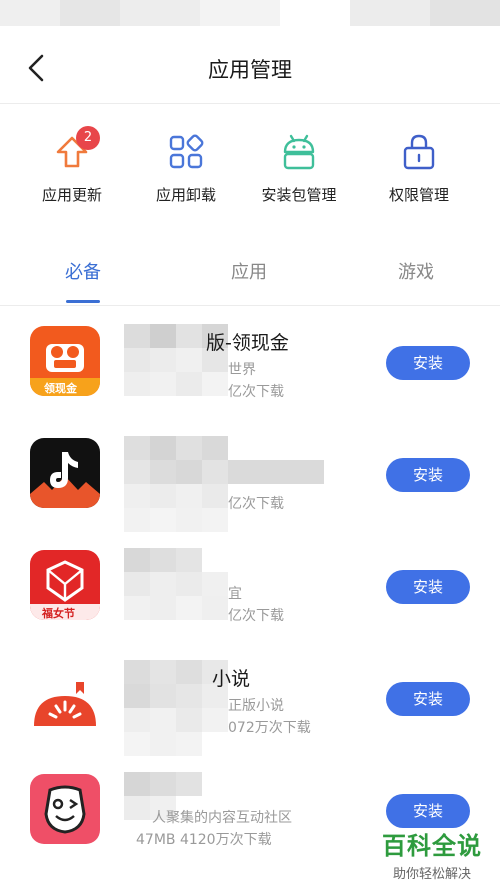 Image resolution: width=500 pixels, height=889 pixels. I want to click on status-bar, so click(250, 13).